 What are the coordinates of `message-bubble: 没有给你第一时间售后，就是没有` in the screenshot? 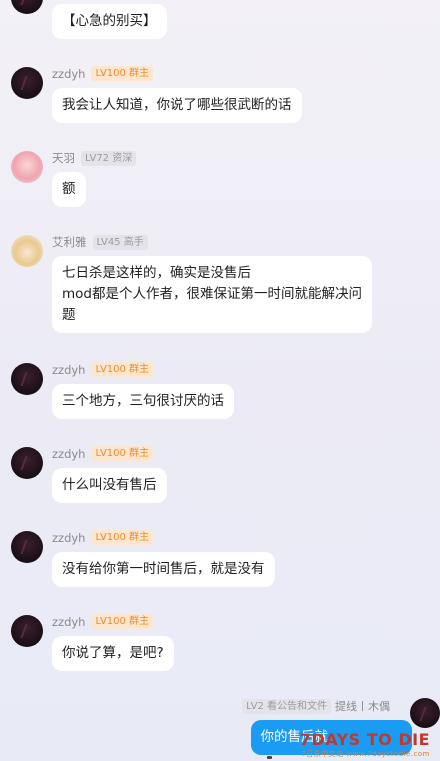 It's located at (163, 569).